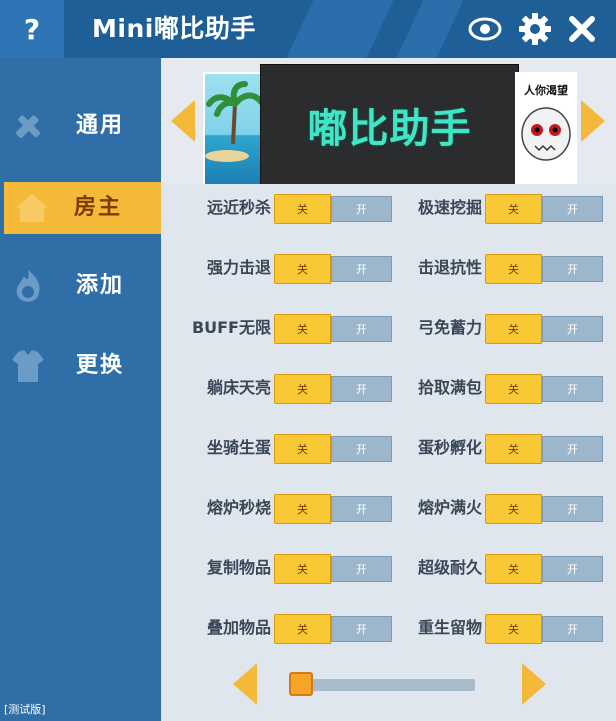 This screenshot has width=616, height=721. Describe the element at coordinates (80, 286) in the screenshot. I see `sidebar-item-add: 添加` at that location.